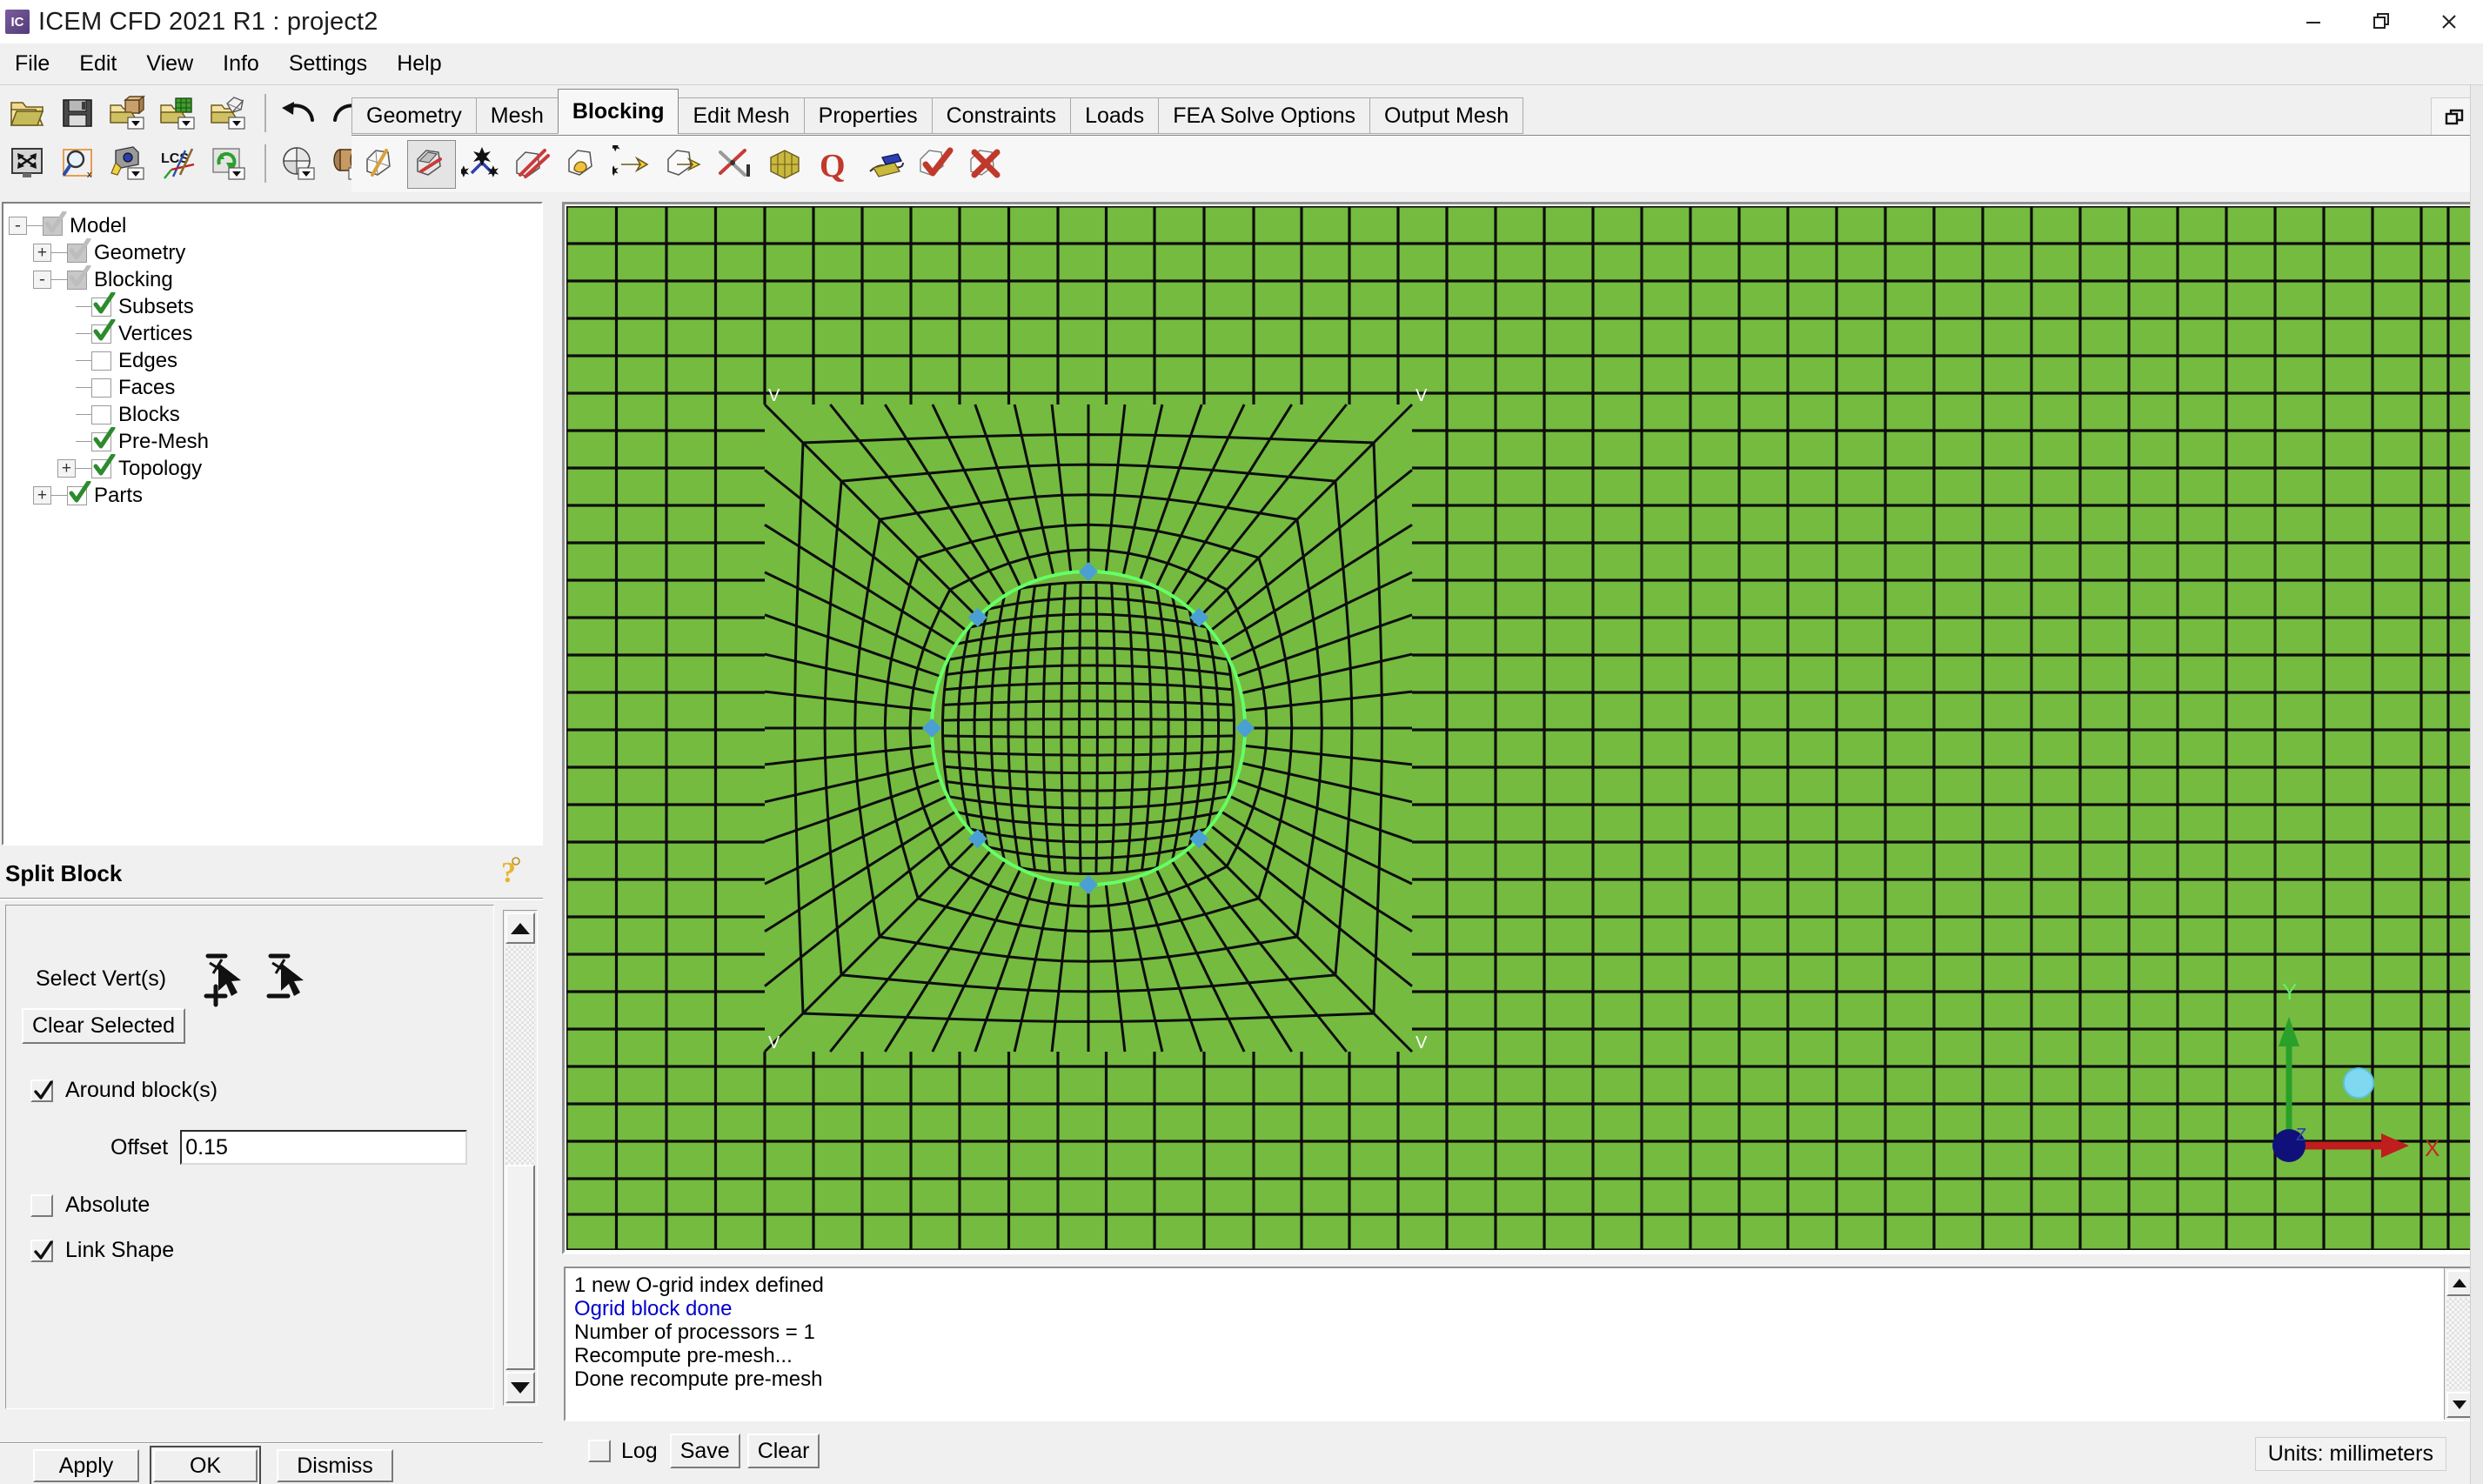 This screenshot has height=1484, width=2483. What do you see at coordinates (704, 1451) in the screenshot?
I see `log-save-button: Save` at bounding box center [704, 1451].